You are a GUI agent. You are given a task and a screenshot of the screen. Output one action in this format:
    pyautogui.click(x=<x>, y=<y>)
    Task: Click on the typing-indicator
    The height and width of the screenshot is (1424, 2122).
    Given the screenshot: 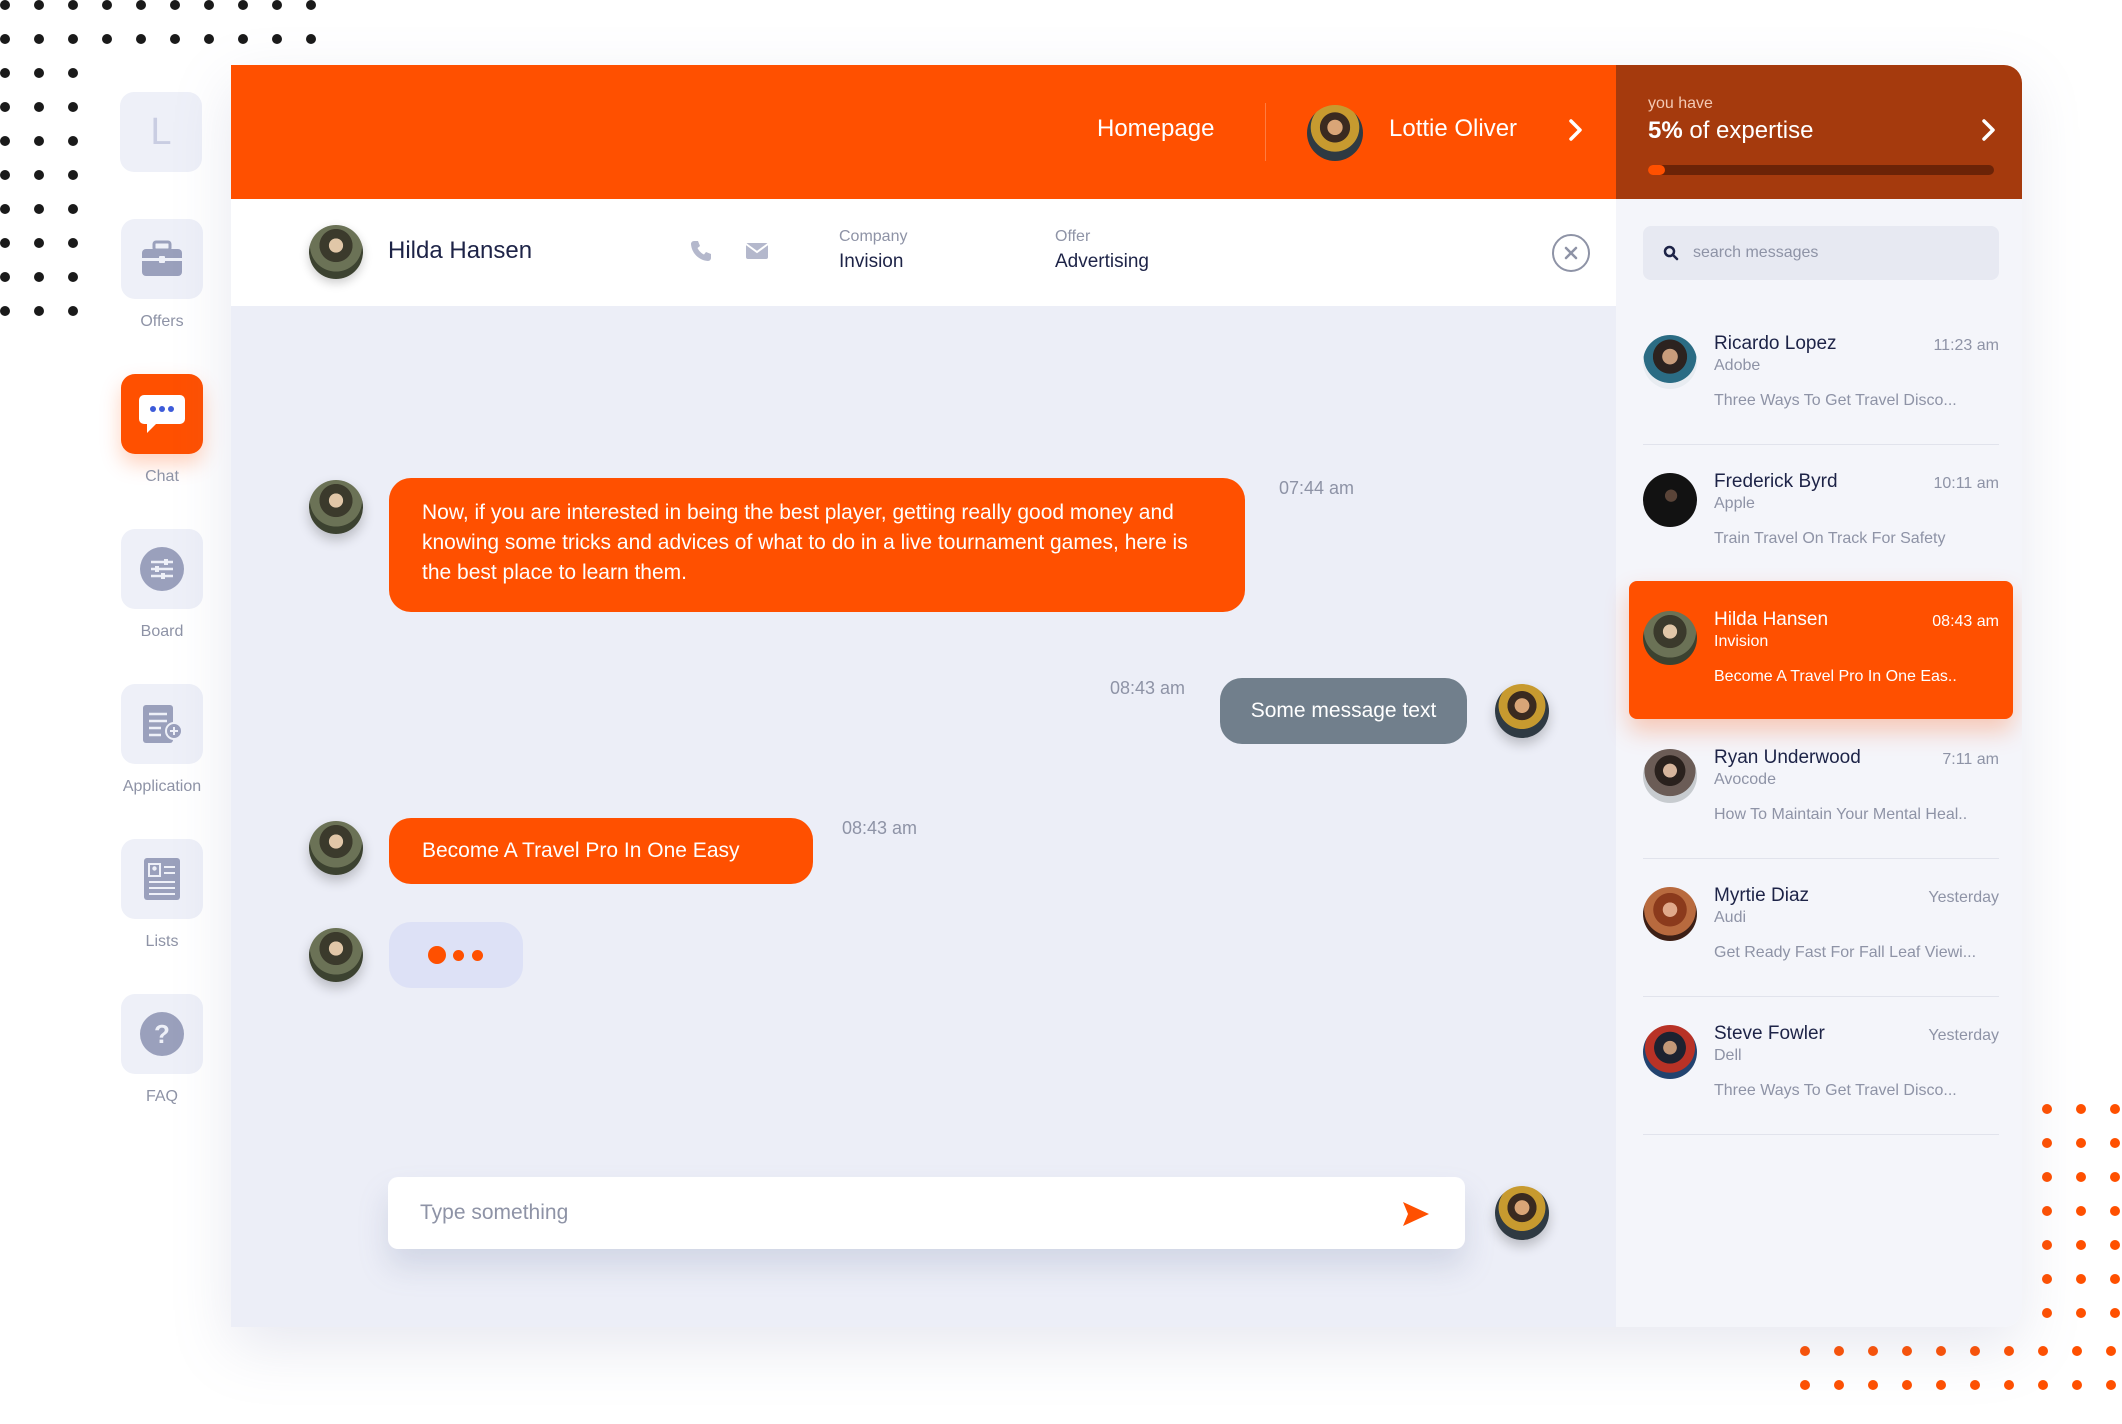 What is the action you would take?
    pyautogui.click(x=456, y=955)
    